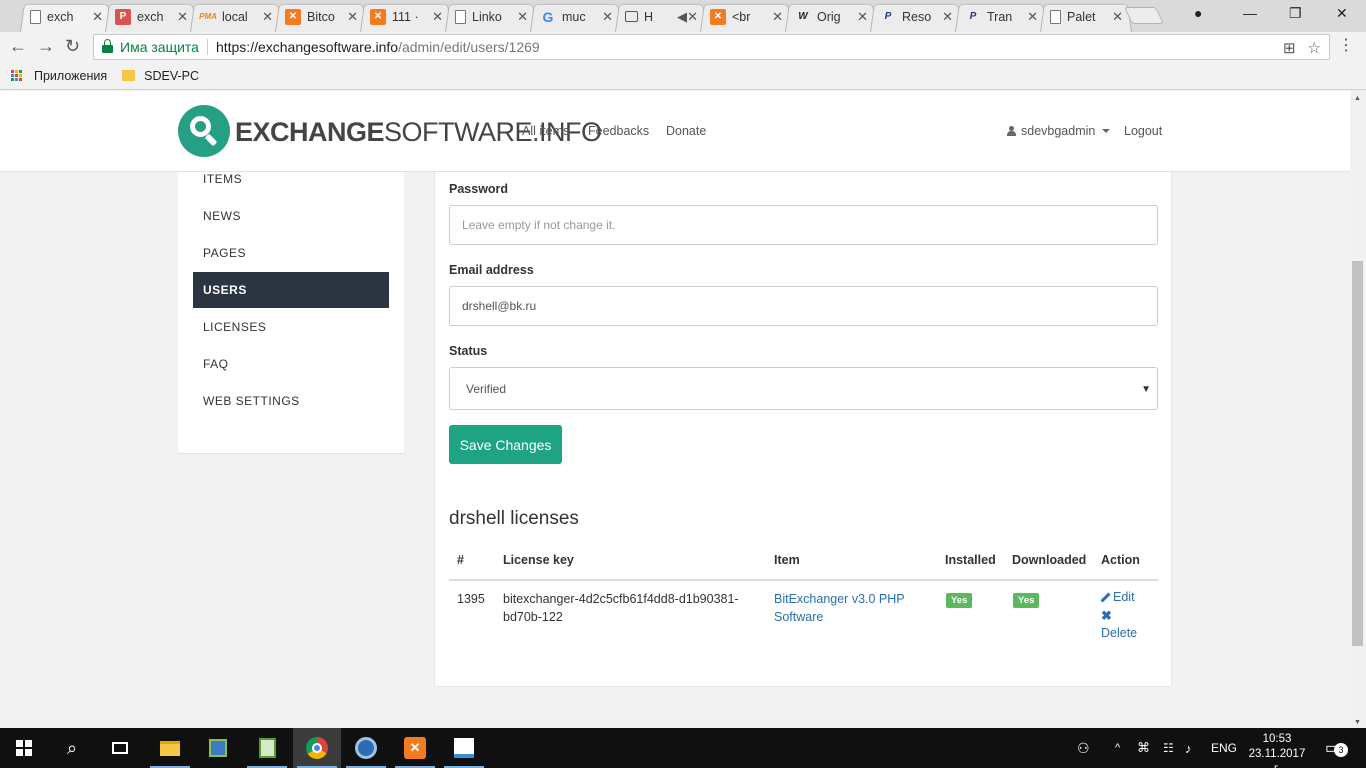 This screenshot has width=1366, height=768. Describe the element at coordinates (207, 47) in the screenshot. I see `url-divider` at that location.